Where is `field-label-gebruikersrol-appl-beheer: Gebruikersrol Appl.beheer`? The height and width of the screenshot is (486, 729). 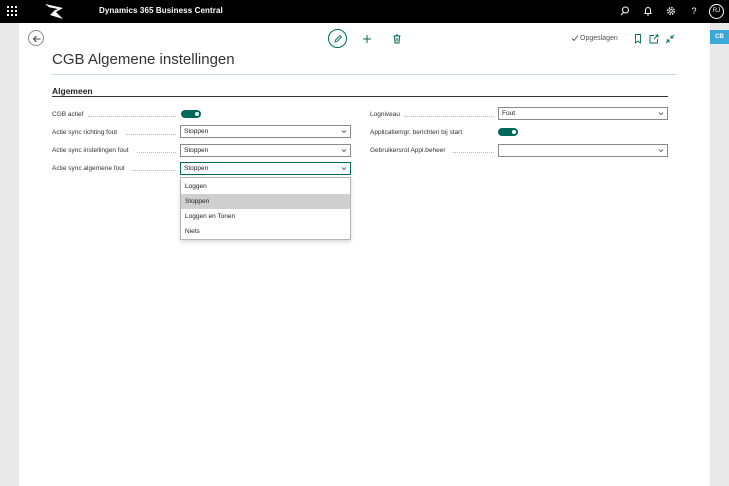
field-label-gebruikersrol-appl-beheer: Gebruikersrol Appl.beheer is located at coordinates (408, 150).